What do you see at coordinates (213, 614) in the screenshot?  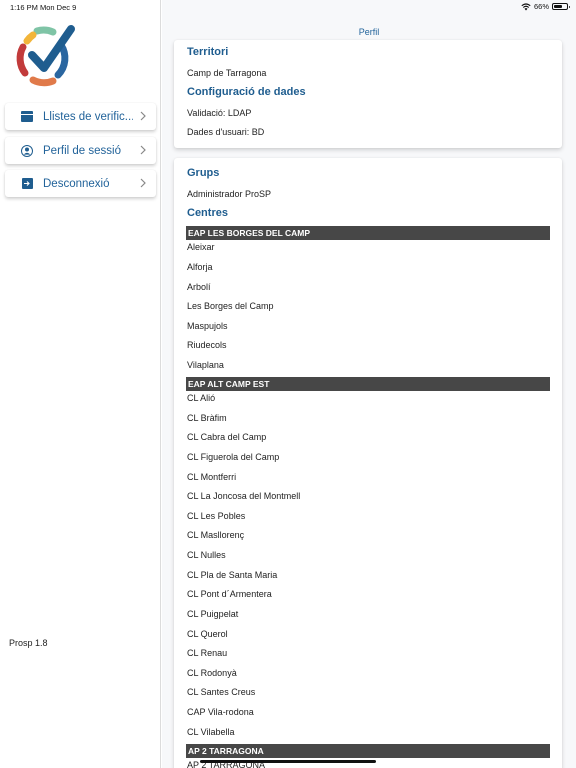 I see `list-item: CL Puigpelat` at bounding box center [213, 614].